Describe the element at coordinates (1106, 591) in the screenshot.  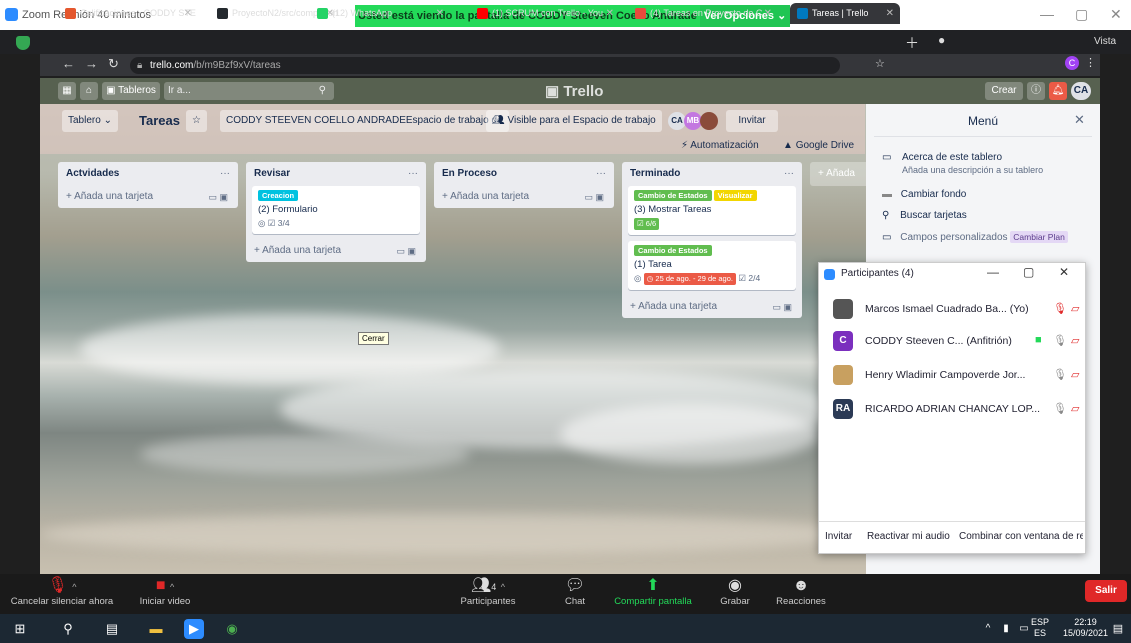
I see `leave-button: Salir` at that location.